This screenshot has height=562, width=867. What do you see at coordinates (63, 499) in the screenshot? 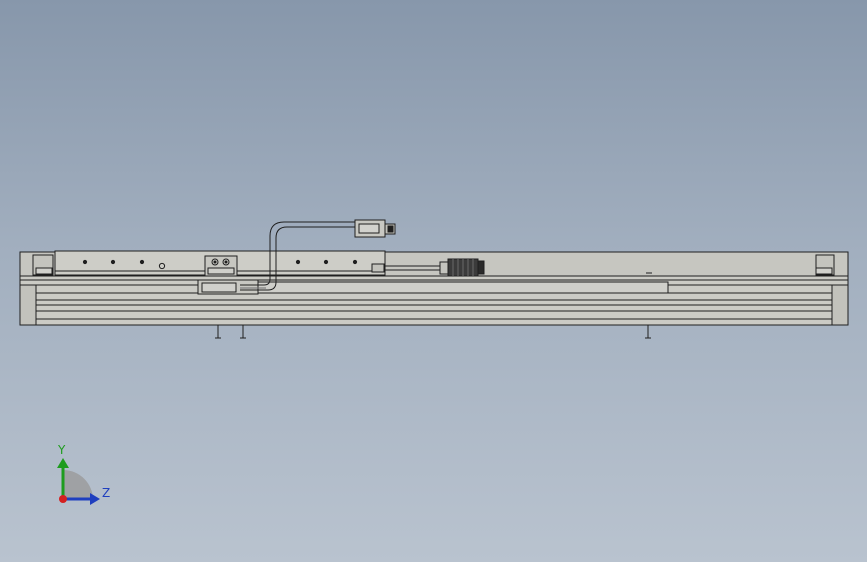
I see `origin-point` at bounding box center [63, 499].